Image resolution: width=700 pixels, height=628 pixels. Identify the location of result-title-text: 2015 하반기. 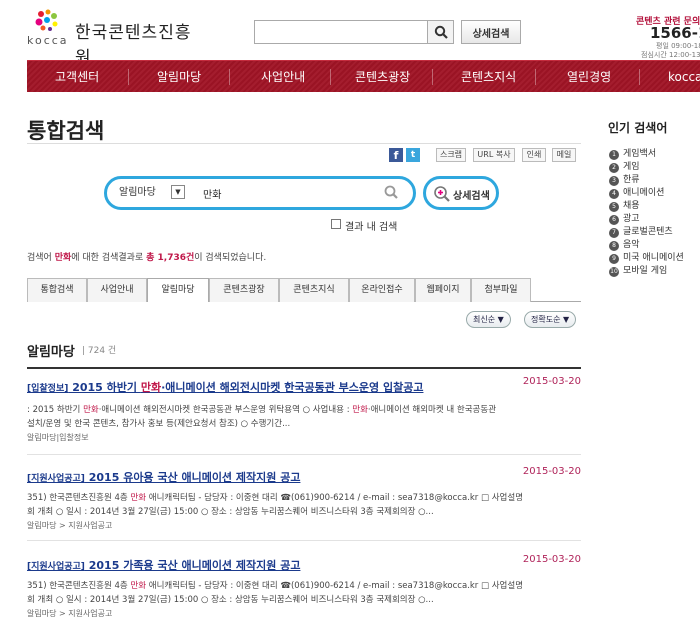
(104, 387).